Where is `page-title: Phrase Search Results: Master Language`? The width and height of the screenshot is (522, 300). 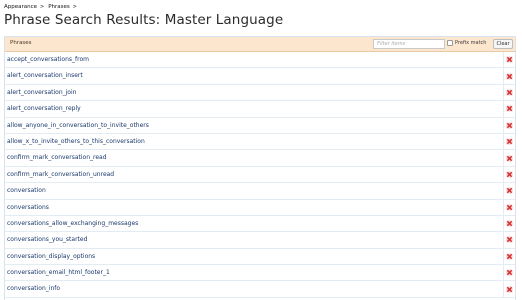 page-title: Phrase Search Results: Master Language is located at coordinates (144, 20).